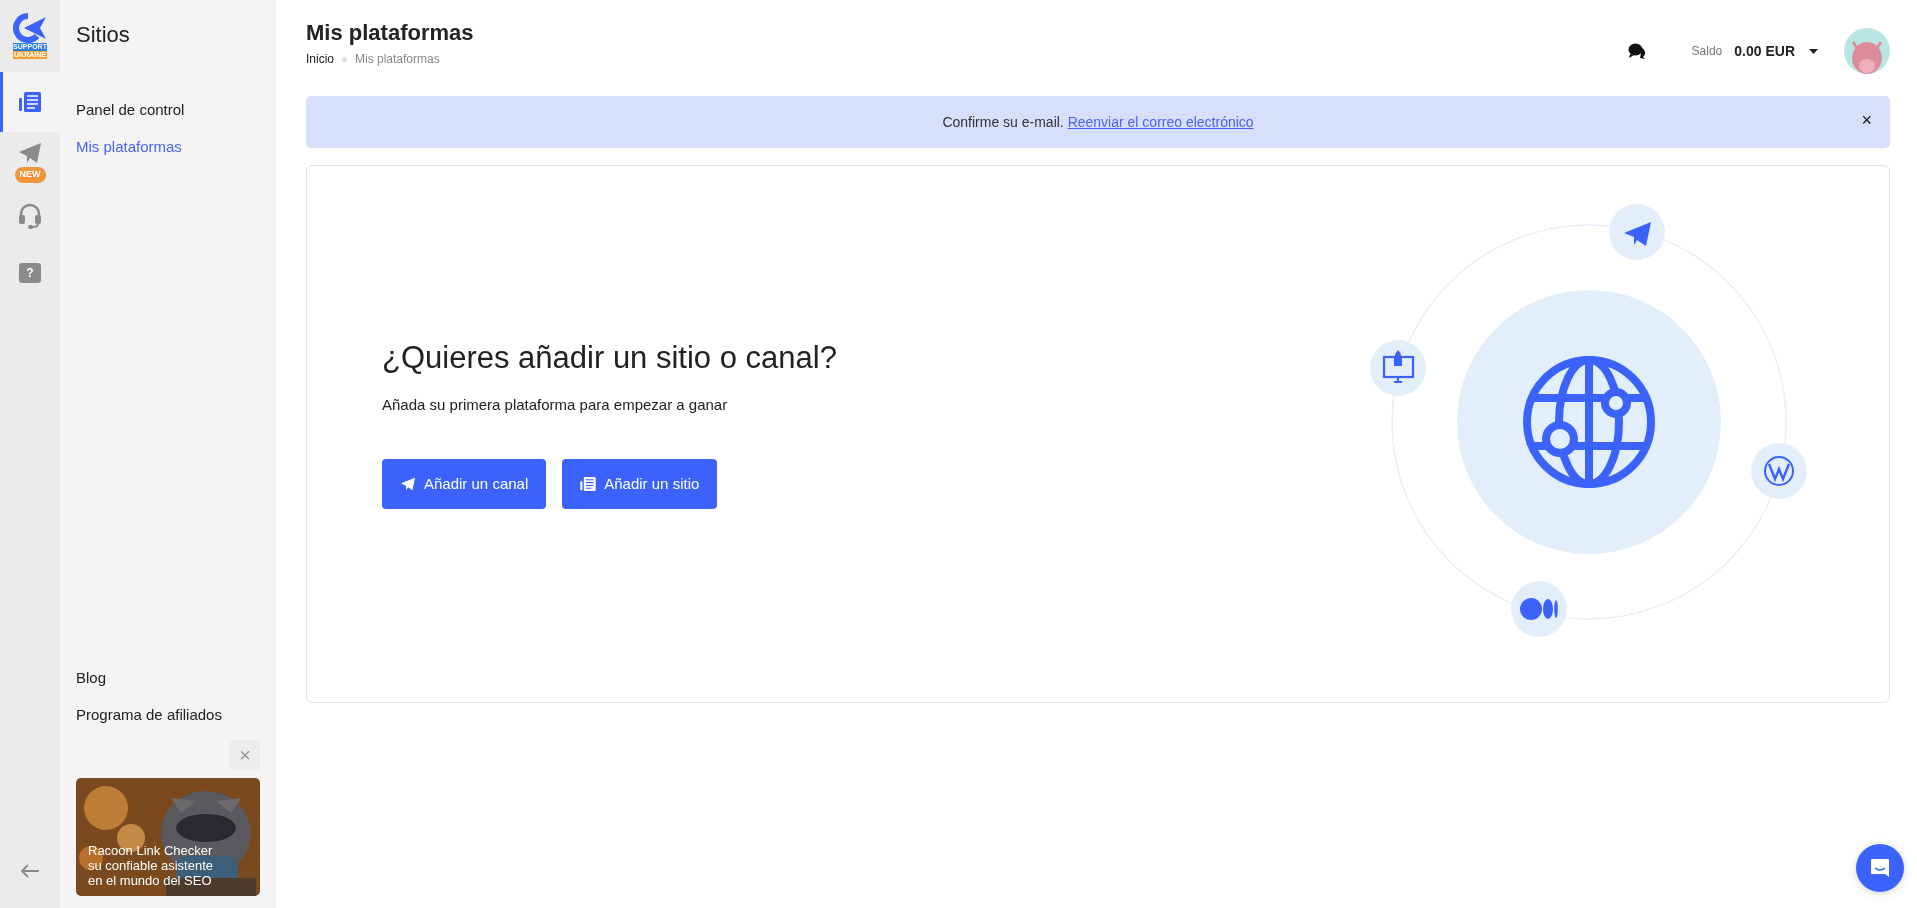 The image size is (1917, 908). Describe the element at coordinates (464, 483) in the screenshot. I see `add-button: Añadir un canal` at that location.